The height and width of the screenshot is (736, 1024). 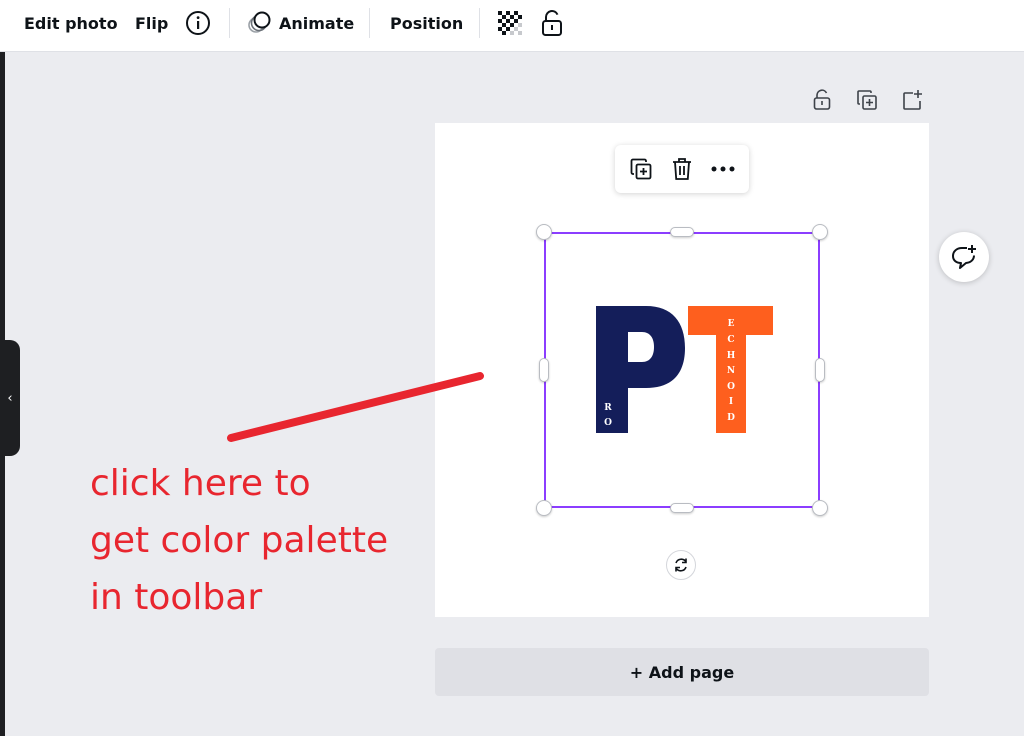 I want to click on annotation-line: in toolbar, so click(x=176, y=597).